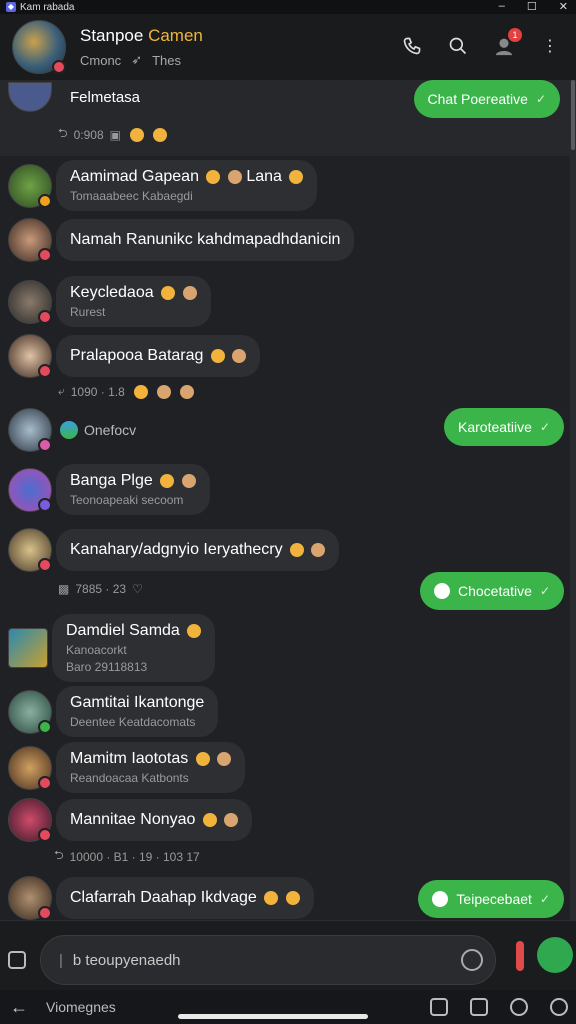 This screenshot has height=1024, width=576. I want to click on message-bubble: Mamitm Iaototas Reandoacaa Katbonts, so click(151, 767).